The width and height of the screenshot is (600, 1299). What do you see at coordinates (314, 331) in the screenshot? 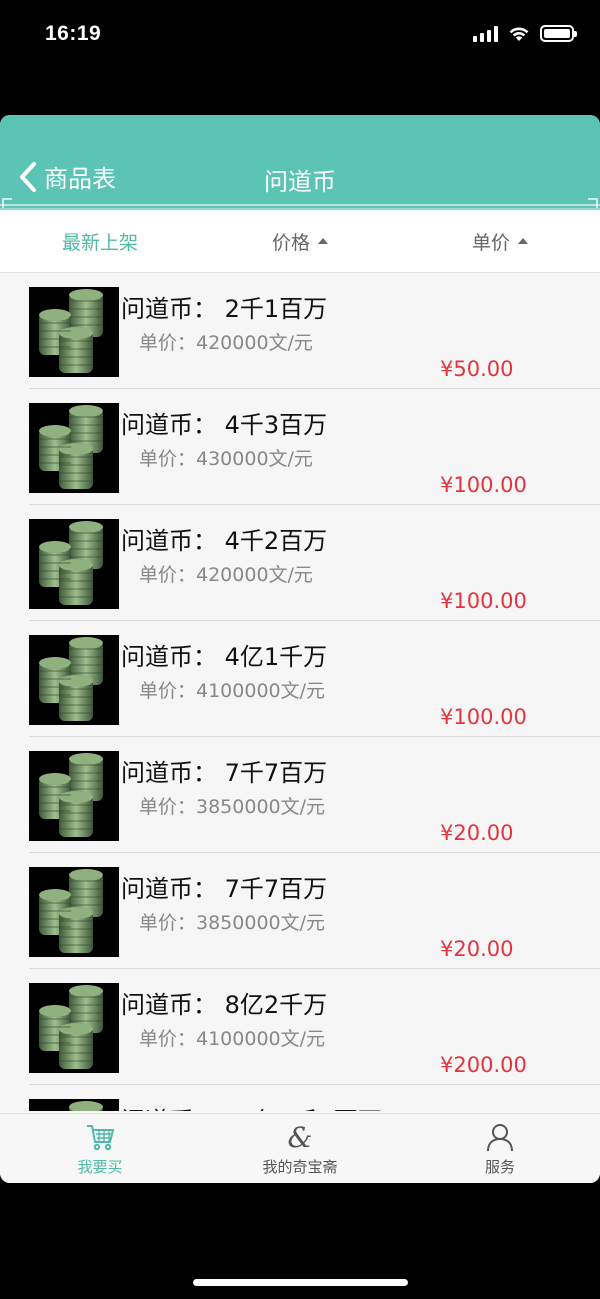
I see `list-item: 问道币： 2千1百万 单价：420000文/元 ¥50.00` at bounding box center [314, 331].